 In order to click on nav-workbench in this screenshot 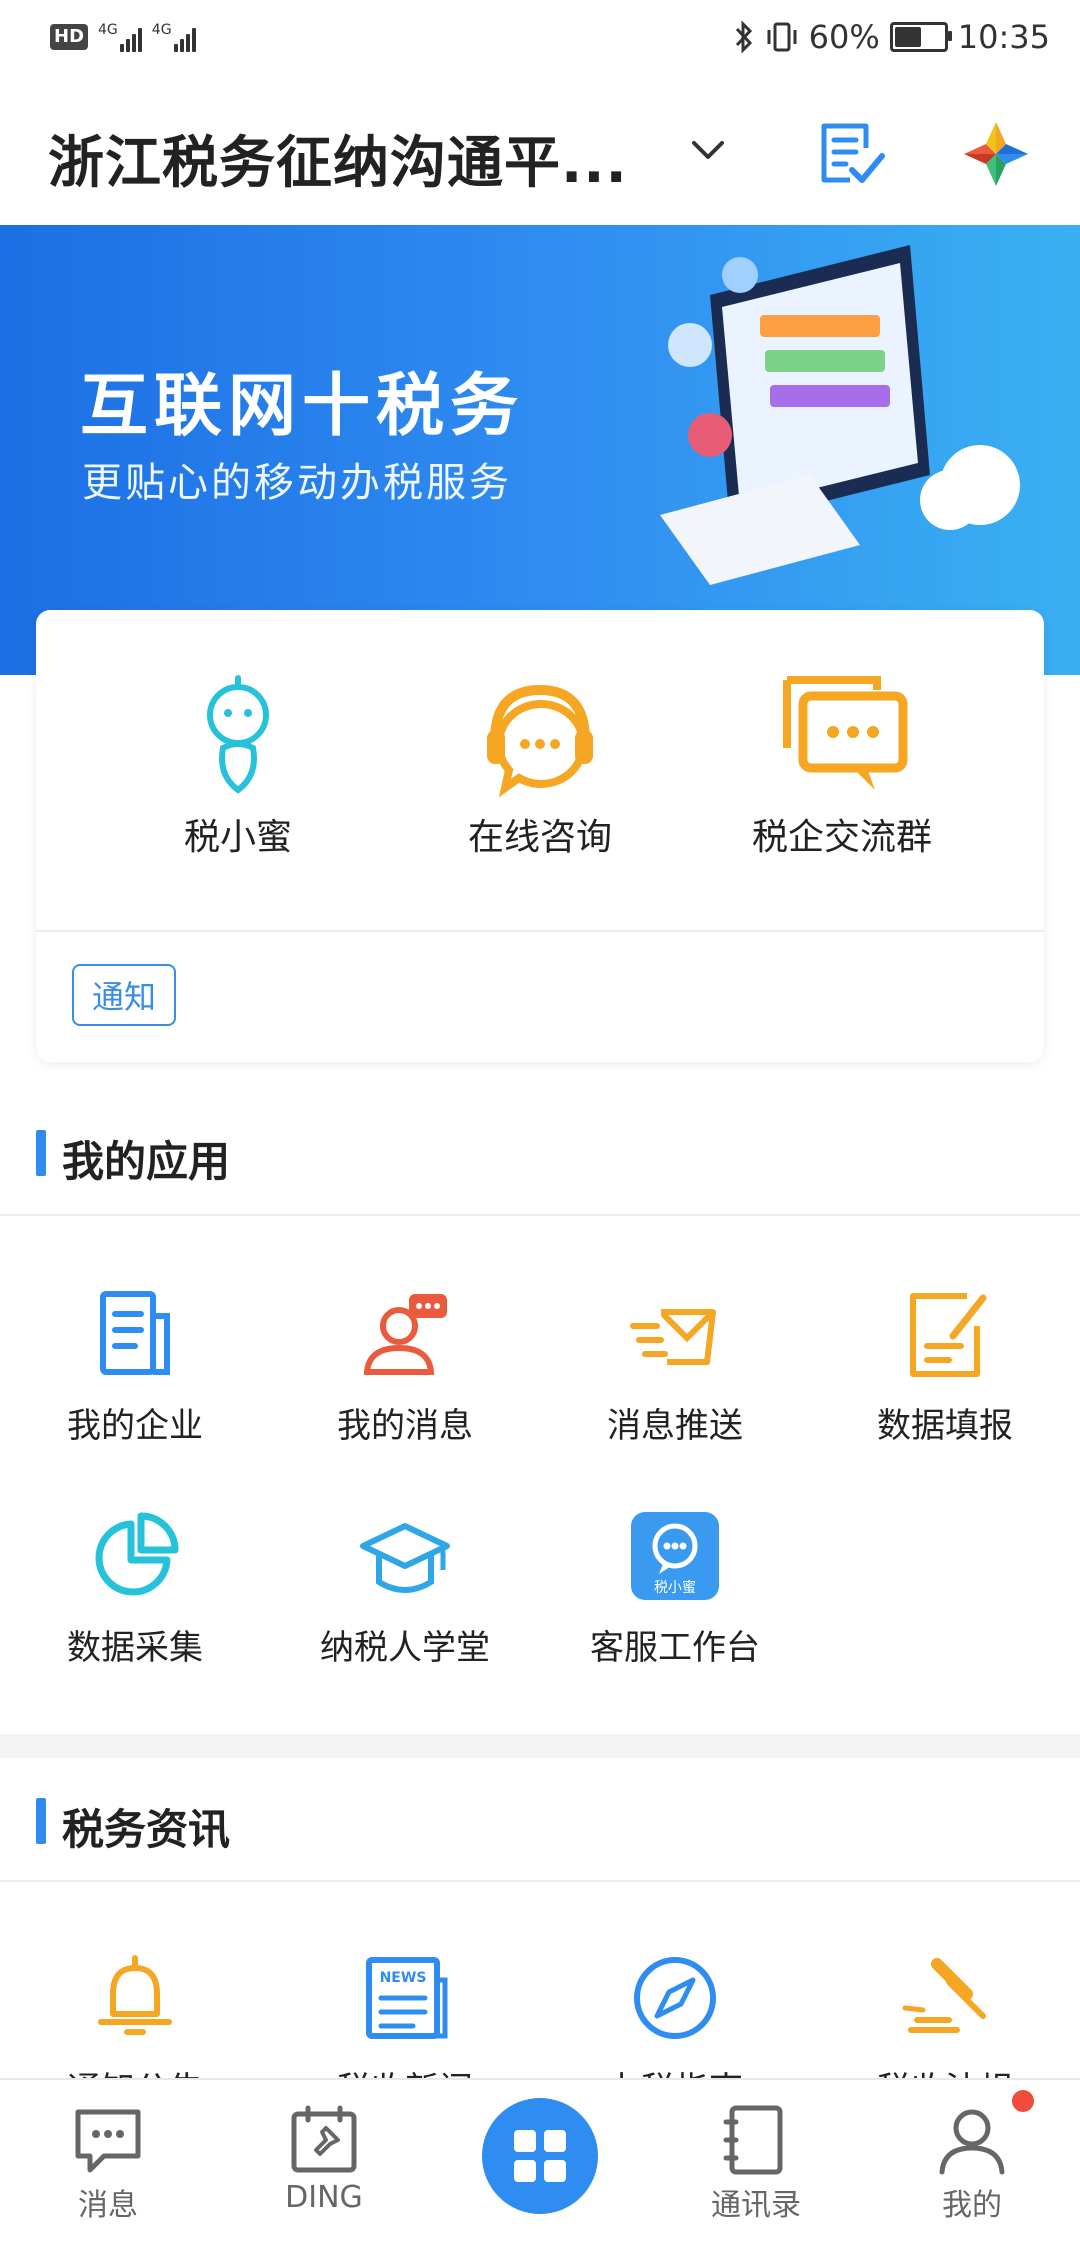, I will do `click(540, 2156)`.